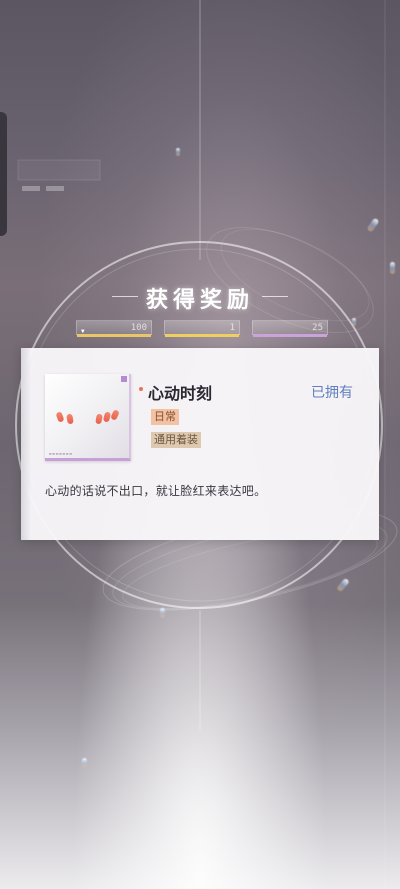 The height and width of the screenshot is (889, 400). I want to click on status-slot-value: 1, so click(232, 328).